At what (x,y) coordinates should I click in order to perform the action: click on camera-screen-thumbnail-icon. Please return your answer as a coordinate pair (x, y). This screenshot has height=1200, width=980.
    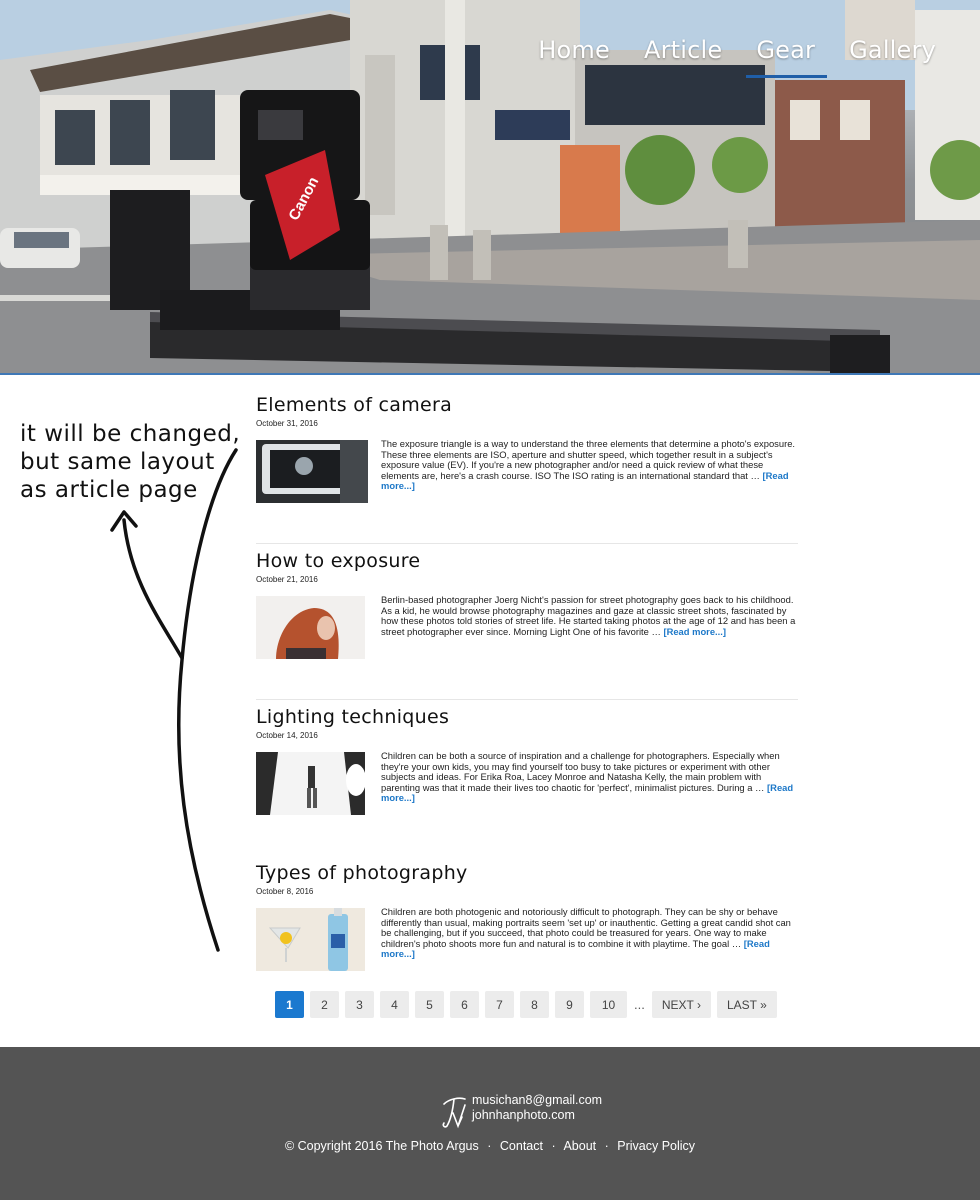
    Looking at the image, I should click on (312, 471).